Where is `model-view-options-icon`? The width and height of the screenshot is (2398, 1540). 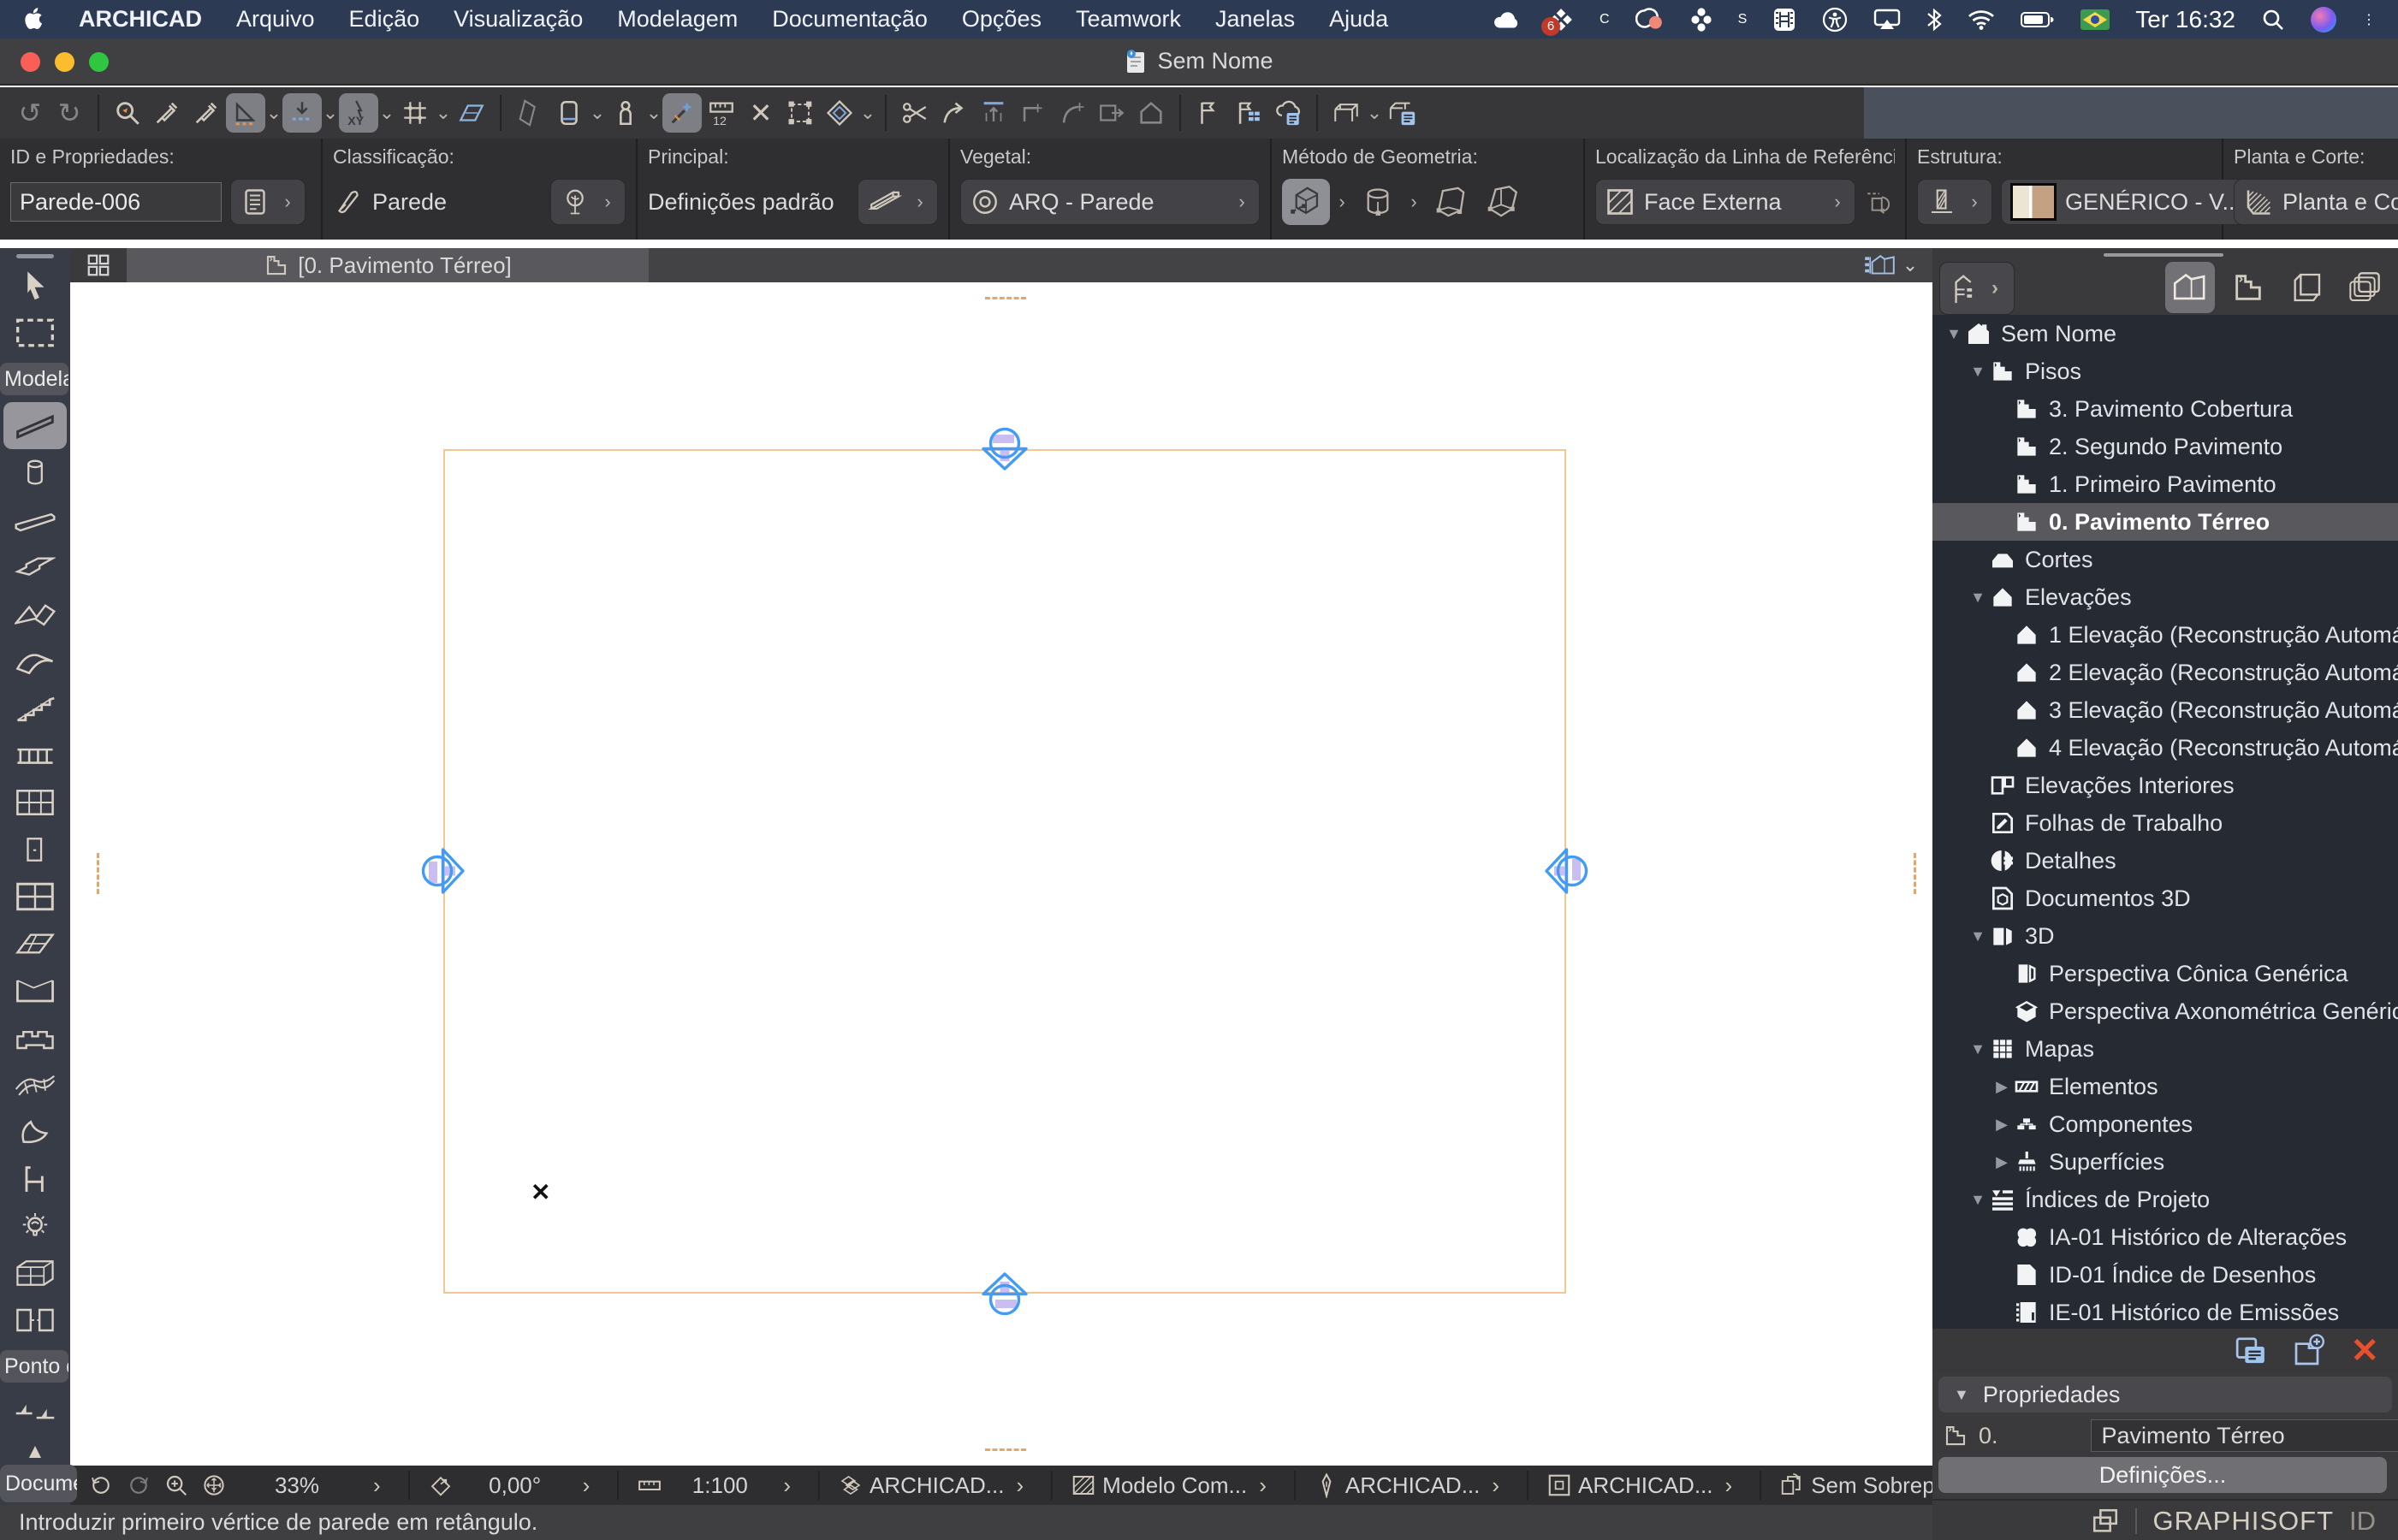
model-view-options-icon is located at coordinates (1083, 1485).